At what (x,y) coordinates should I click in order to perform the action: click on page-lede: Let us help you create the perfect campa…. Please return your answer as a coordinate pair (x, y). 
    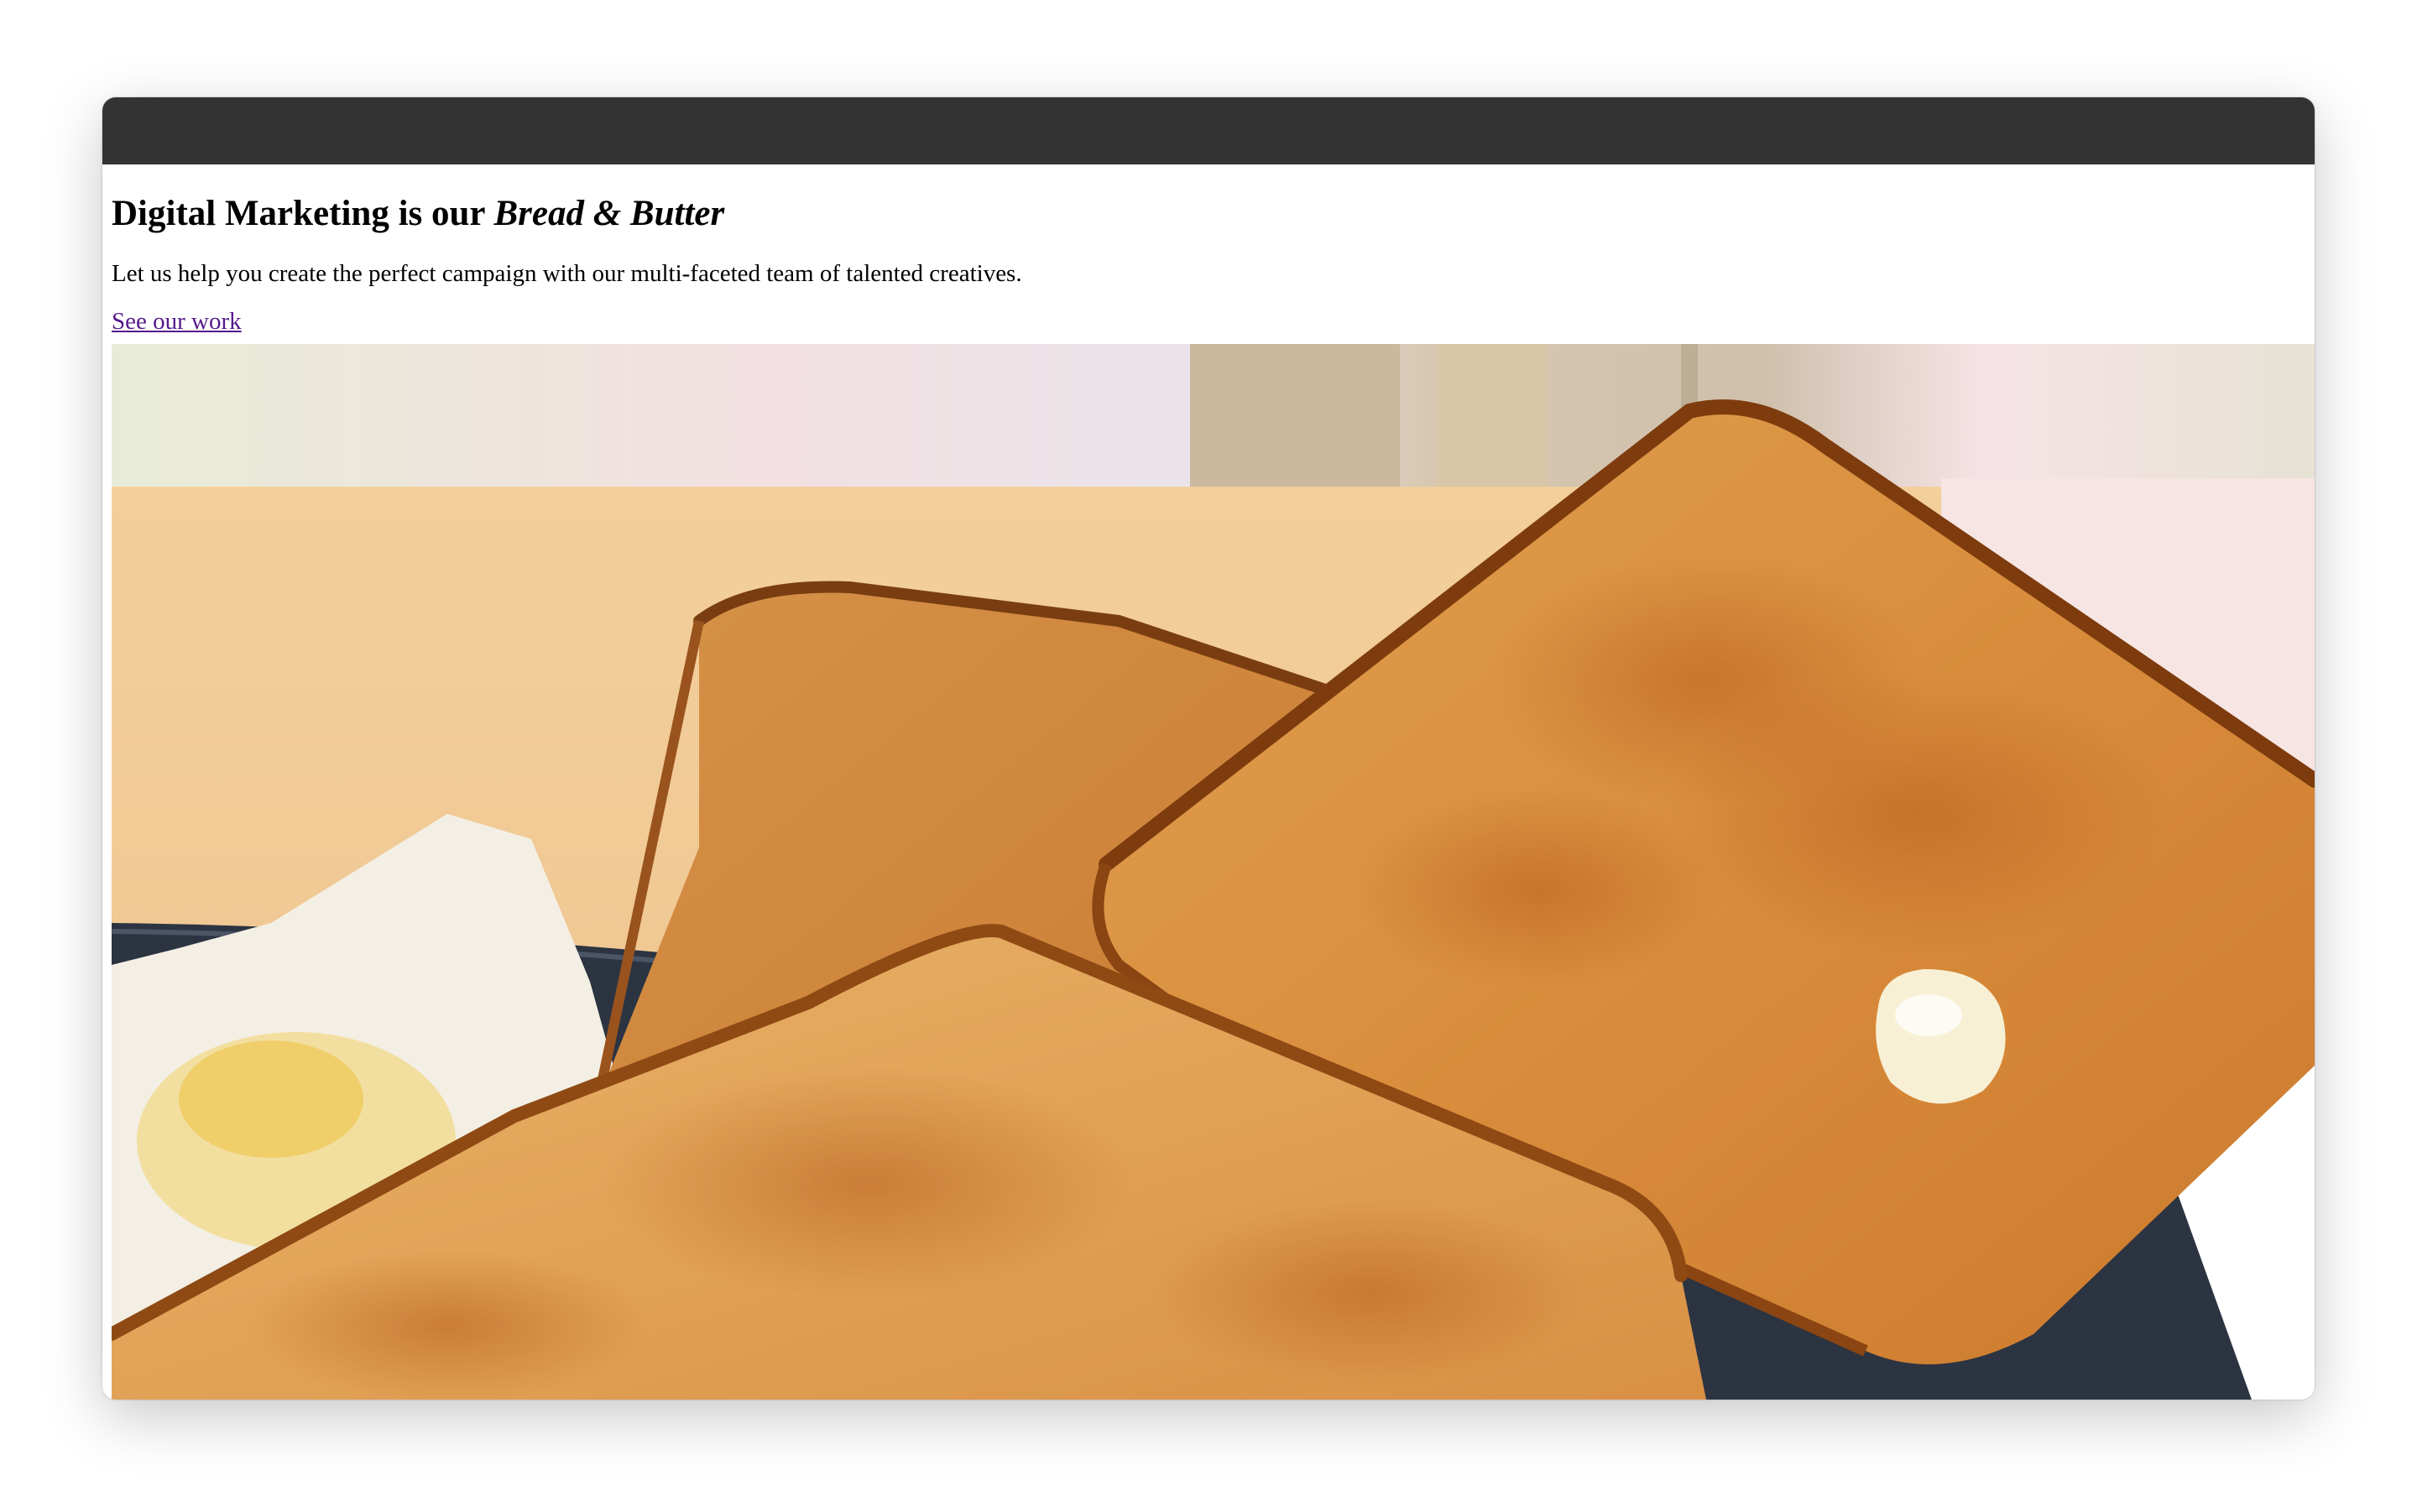
    Looking at the image, I should click on (567, 273).